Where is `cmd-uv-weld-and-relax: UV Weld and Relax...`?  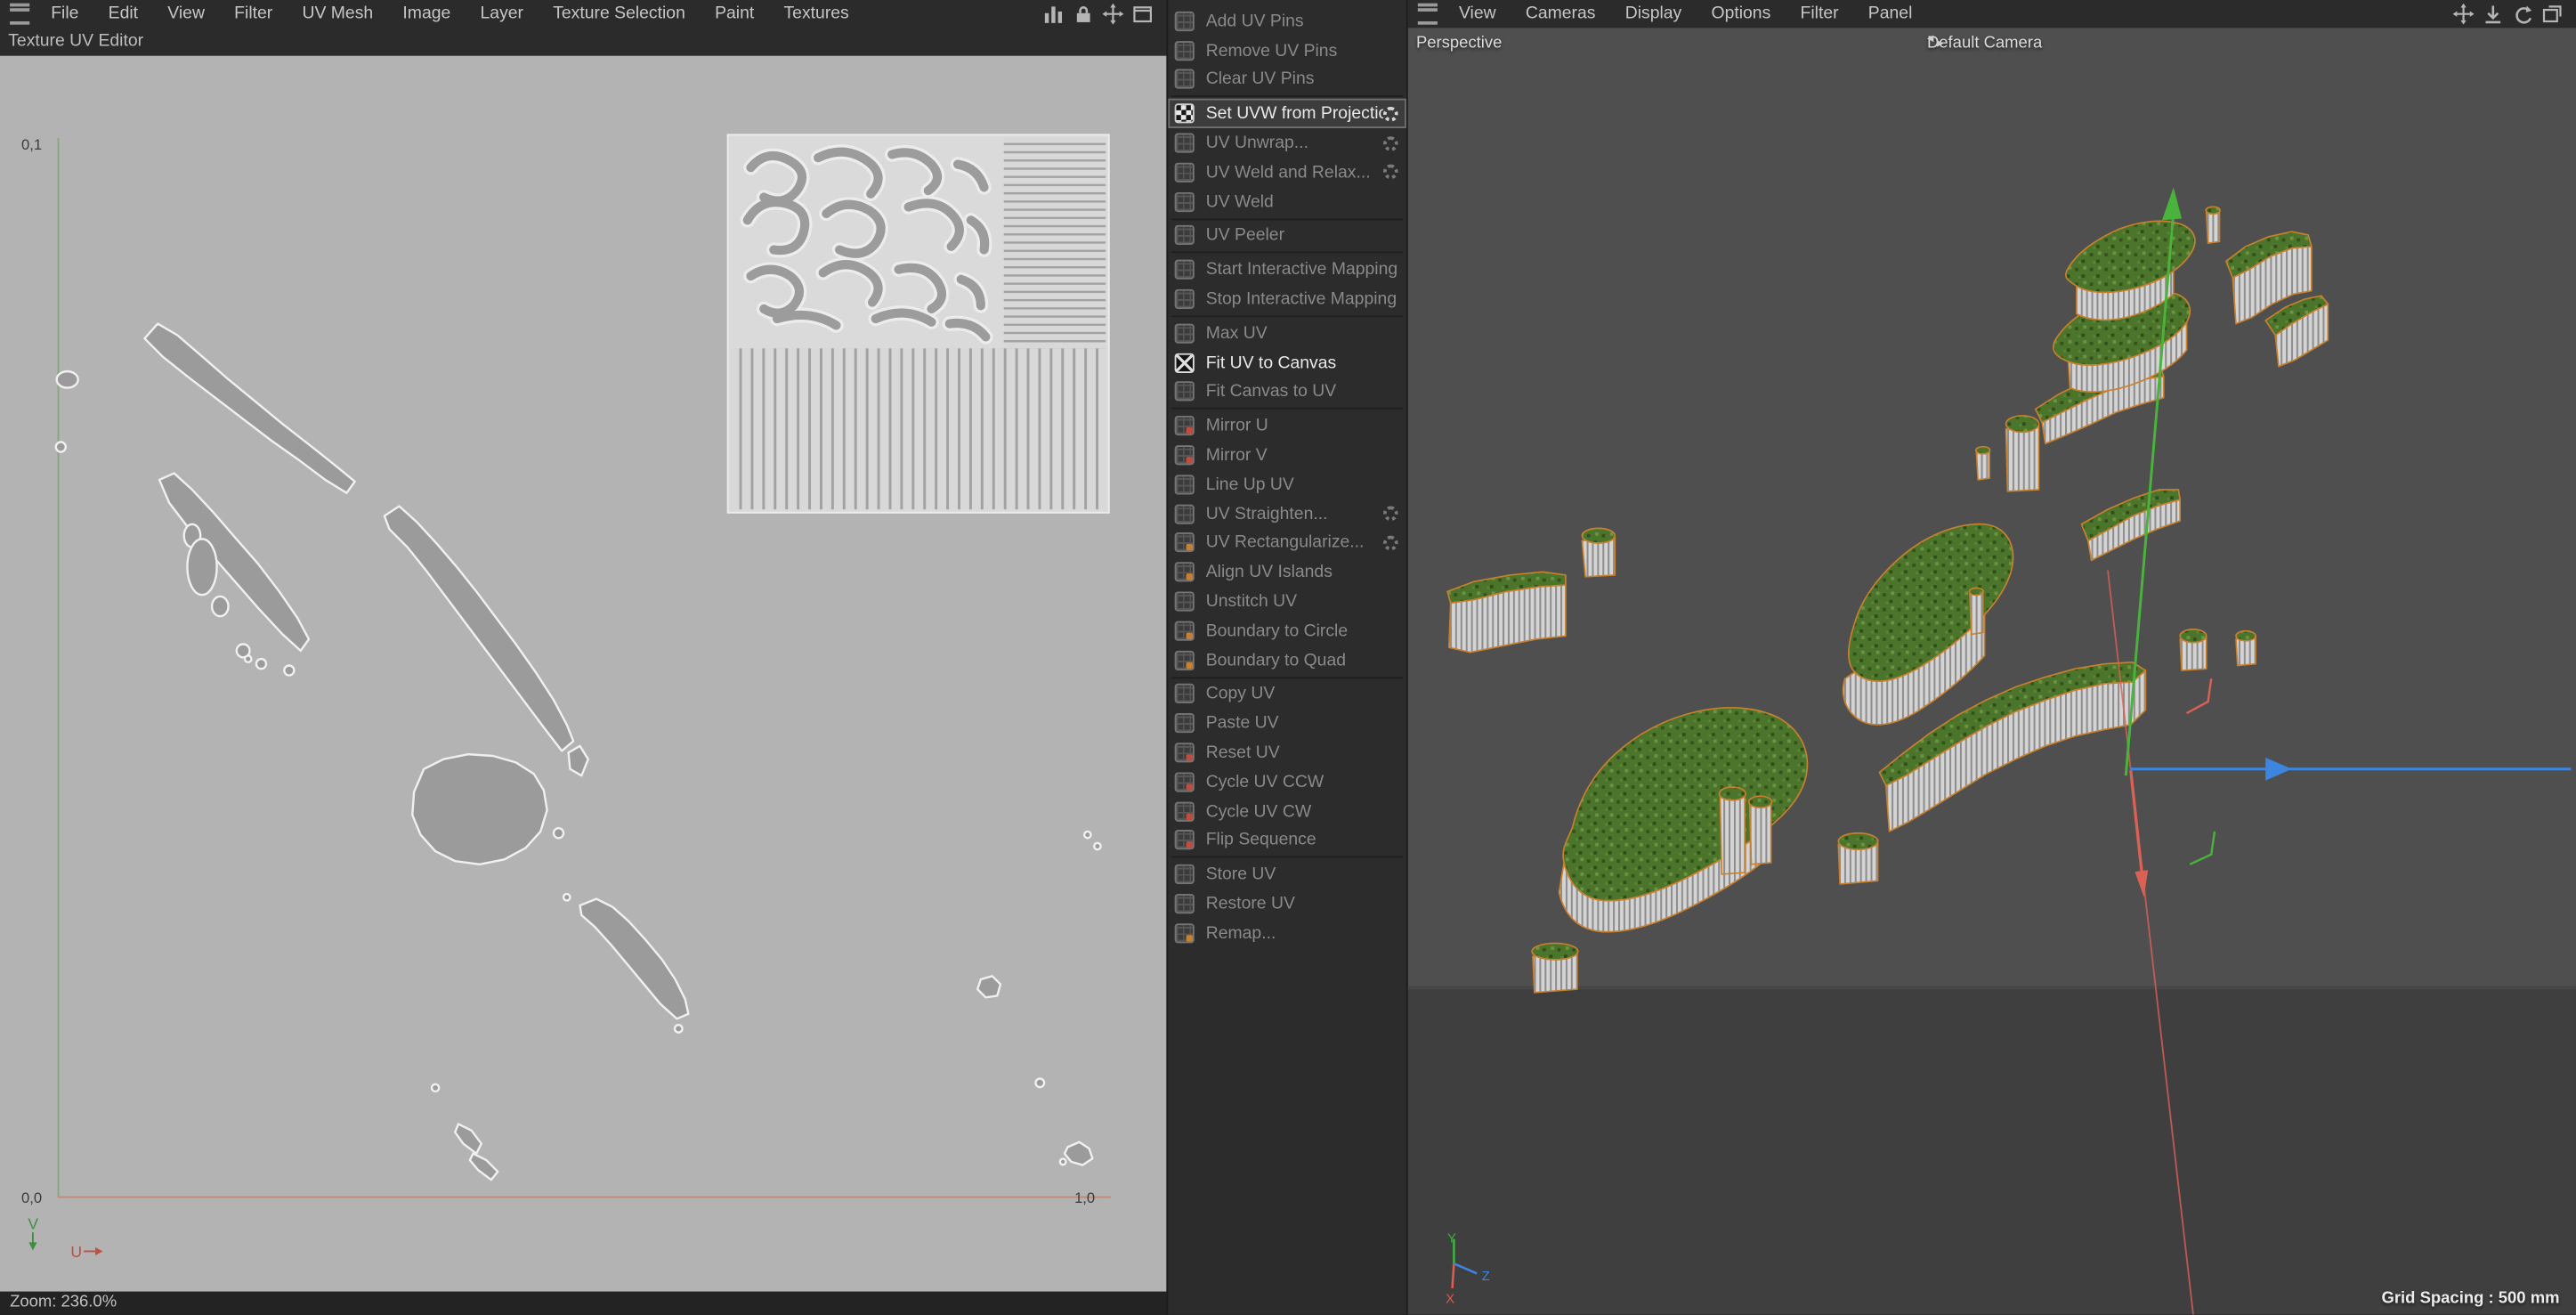 cmd-uv-weld-and-relax: UV Weld and Relax... is located at coordinates (1287, 172).